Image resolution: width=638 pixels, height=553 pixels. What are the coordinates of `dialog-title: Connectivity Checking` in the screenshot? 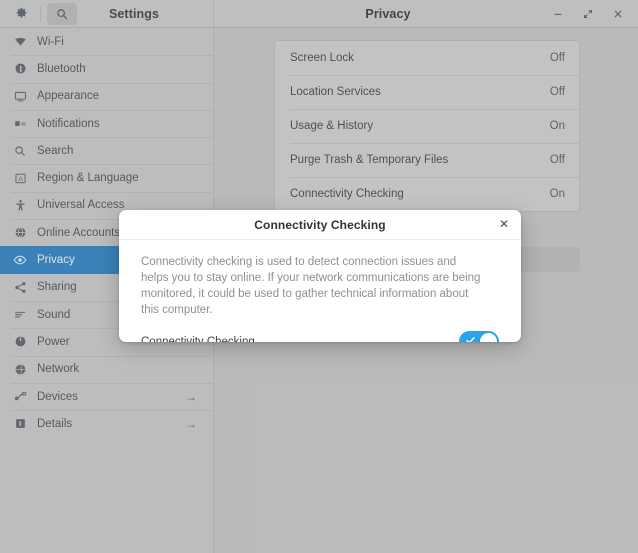 It's located at (320, 224).